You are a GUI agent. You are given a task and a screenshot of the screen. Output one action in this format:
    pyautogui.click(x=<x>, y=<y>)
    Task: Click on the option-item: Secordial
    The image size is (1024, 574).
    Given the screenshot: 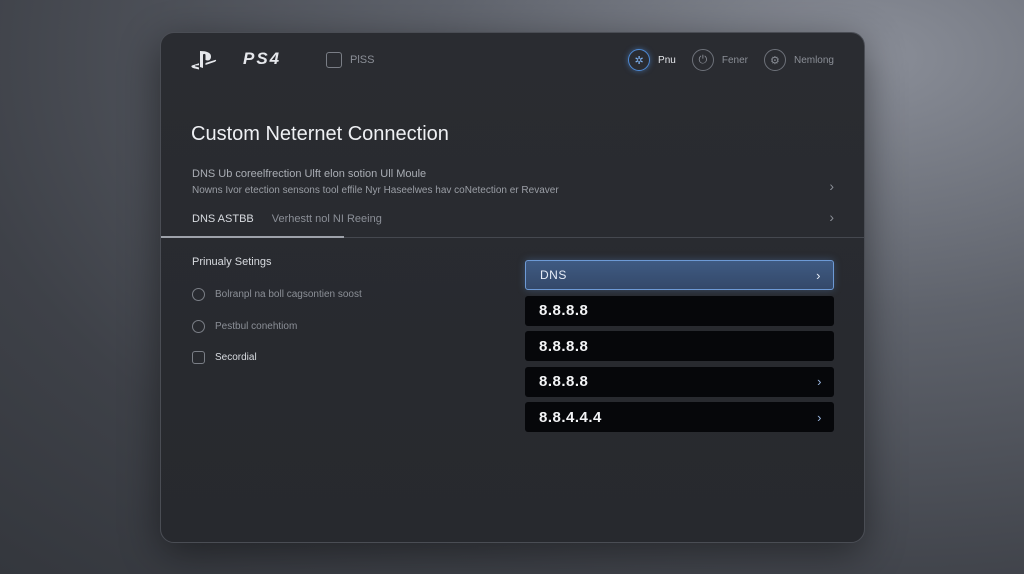 What is the action you would take?
    pyautogui.click(x=224, y=357)
    